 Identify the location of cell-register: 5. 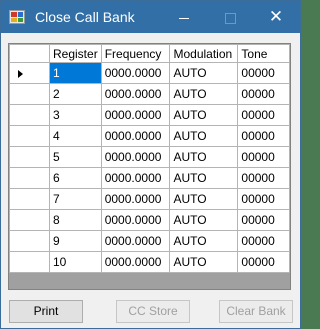
(75, 157).